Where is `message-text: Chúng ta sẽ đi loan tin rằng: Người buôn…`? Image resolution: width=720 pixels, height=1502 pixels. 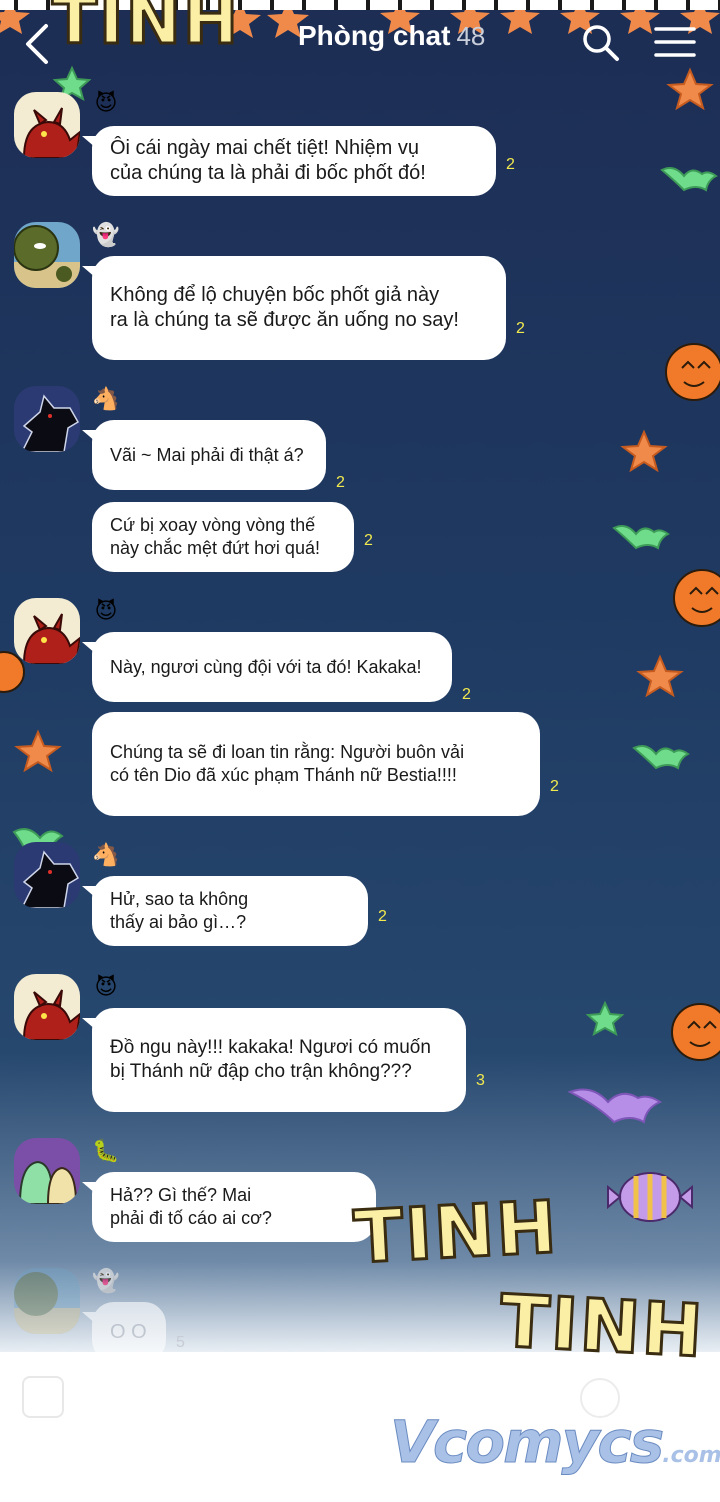 message-text: Chúng ta sẽ đi loan tin rằng: Người buôn… is located at coordinates (287, 764).